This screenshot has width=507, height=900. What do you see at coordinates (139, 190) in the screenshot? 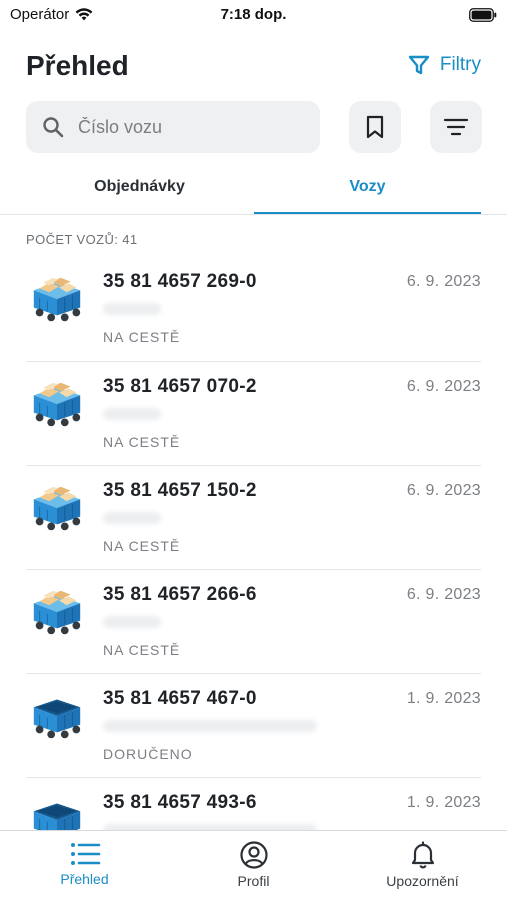
I see `tab-orders: Objednávky` at bounding box center [139, 190].